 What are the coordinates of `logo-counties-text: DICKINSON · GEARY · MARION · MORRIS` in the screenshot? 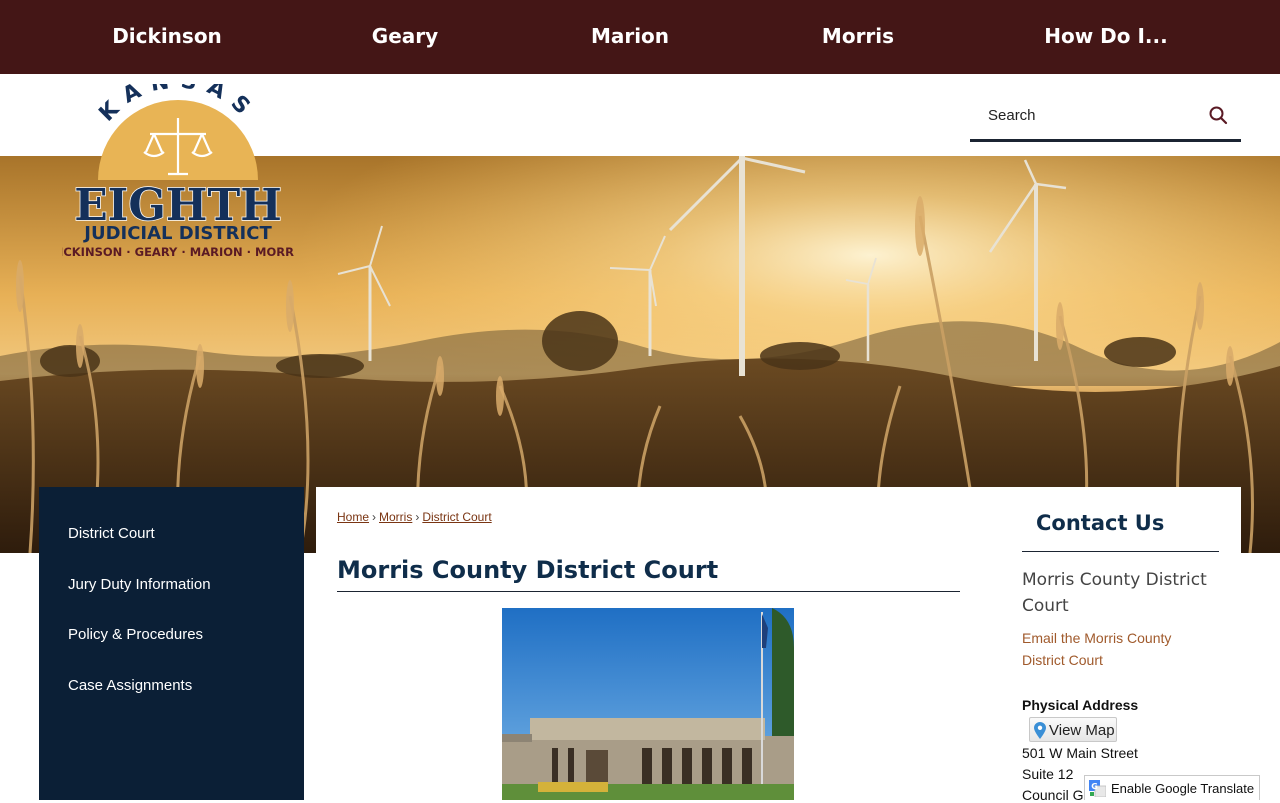 It's located at (178, 252).